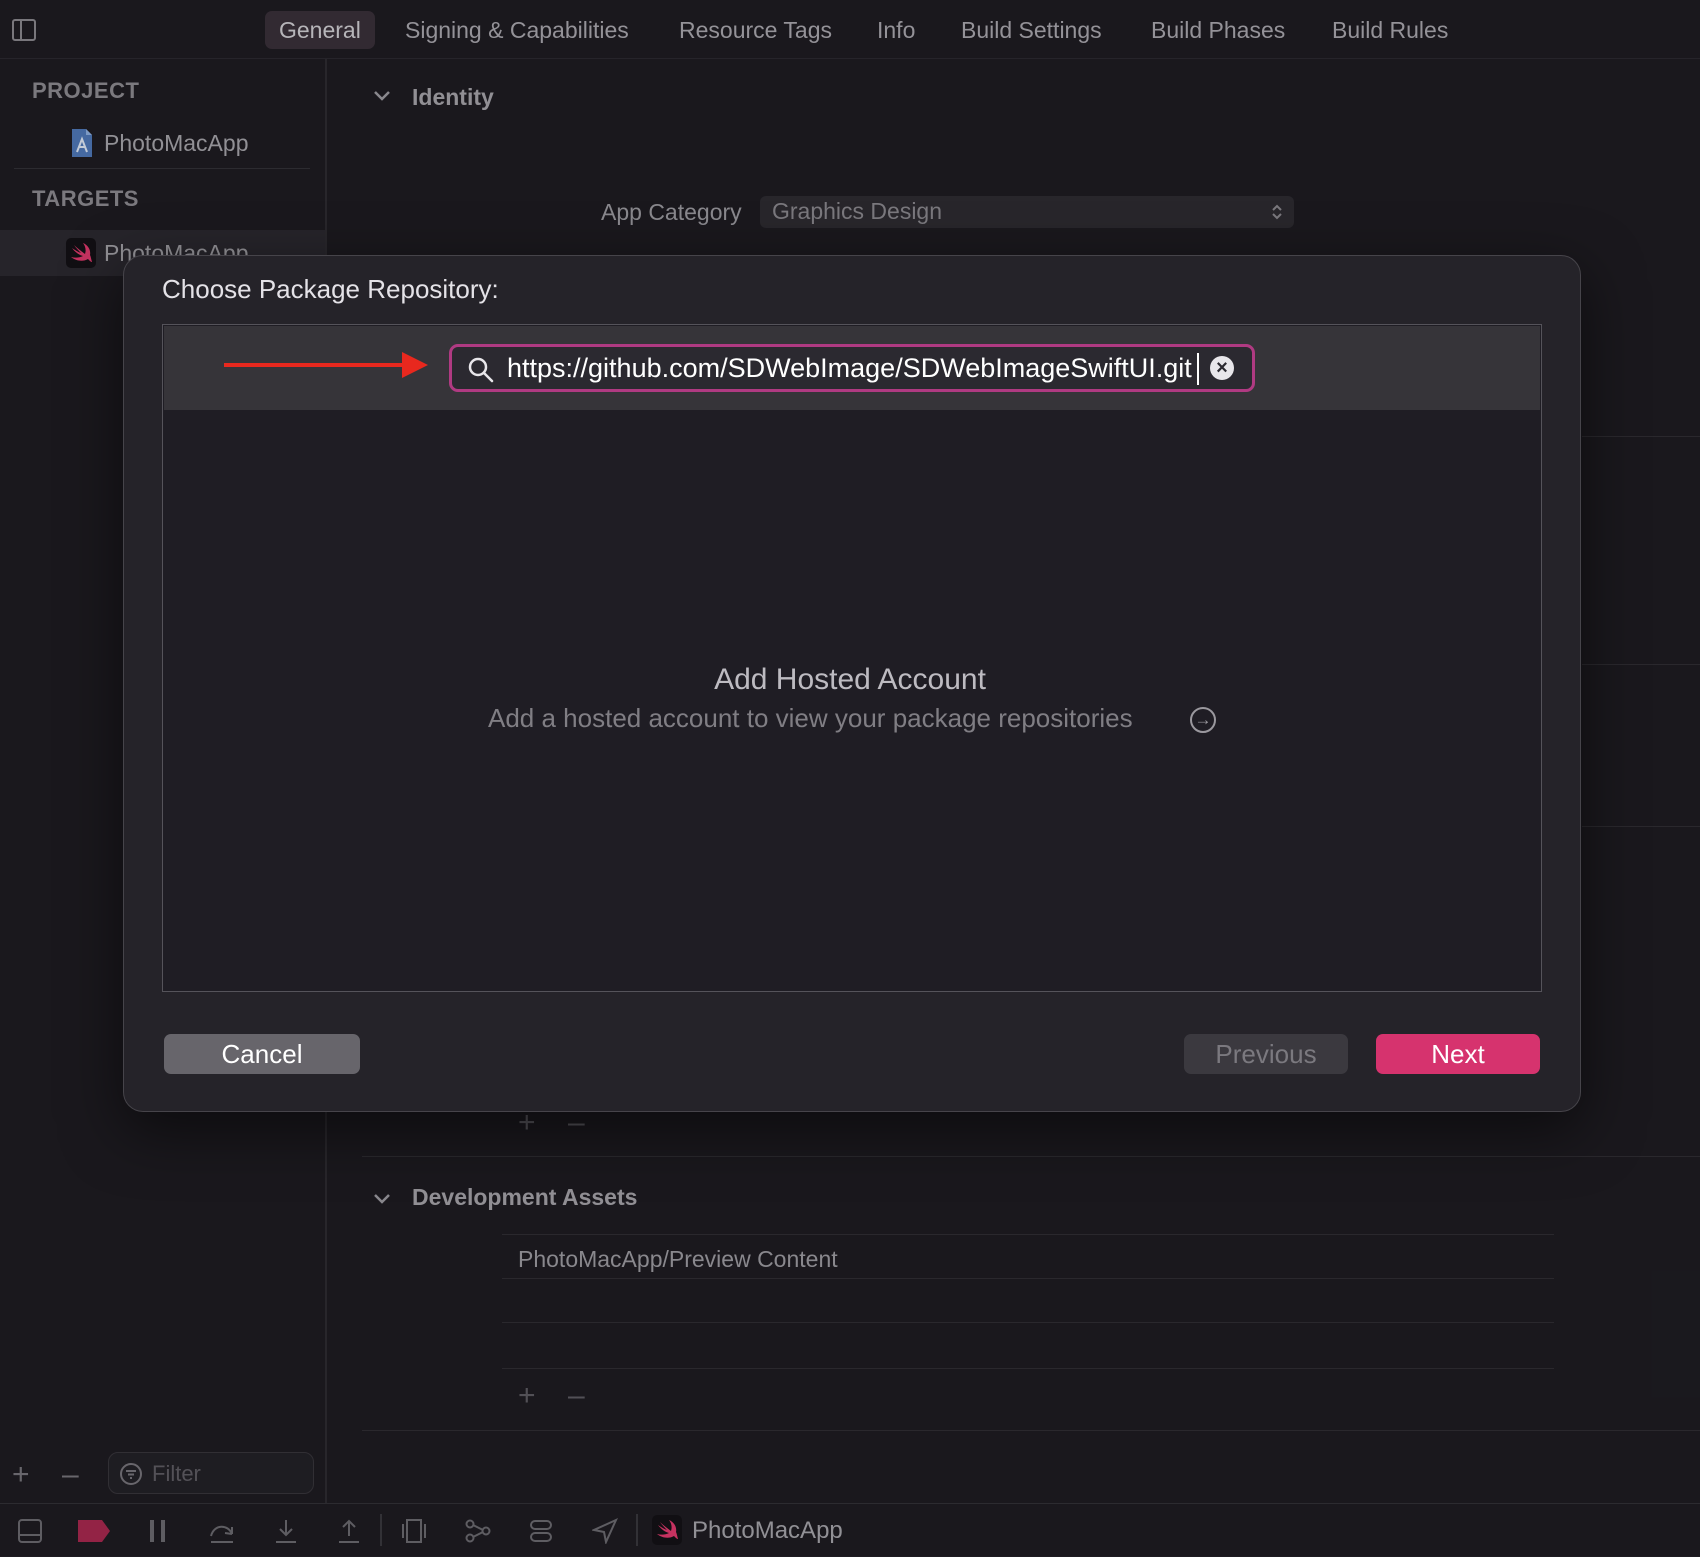 The width and height of the screenshot is (1700, 1557). I want to click on cancel-button: Cancel, so click(262, 1054).